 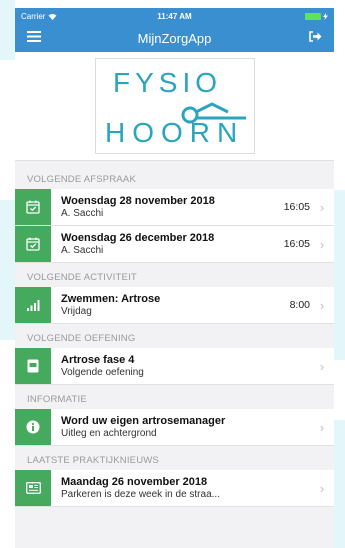 What do you see at coordinates (109, 433) in the screenshot?
I see `row-subtitle: Uitleg en achtergrond` at bounding box center [109, 433].